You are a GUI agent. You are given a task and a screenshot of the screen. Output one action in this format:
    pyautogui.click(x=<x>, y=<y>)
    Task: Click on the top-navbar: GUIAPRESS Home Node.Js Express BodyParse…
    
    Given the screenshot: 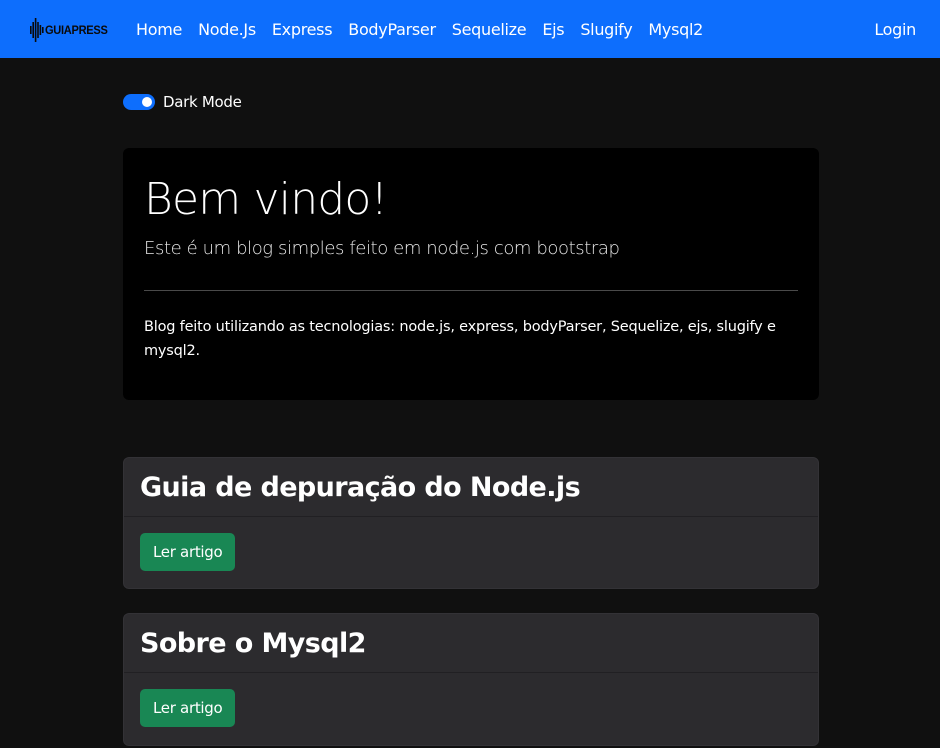 What is the action you would take?
    pyautogui.click(x=470, y=29)
    